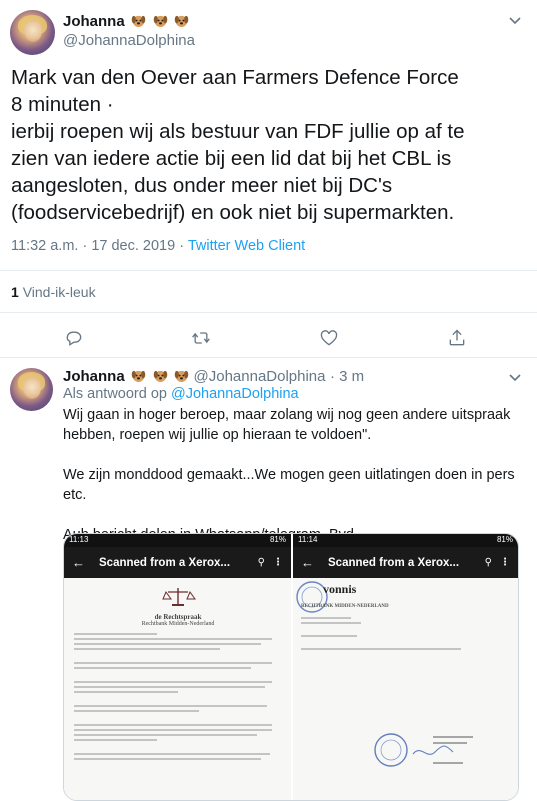  Describe the element at coordinates (62, 104) in the screenshot. I see `tweet-text-line: 8 minuten ·` at that location.